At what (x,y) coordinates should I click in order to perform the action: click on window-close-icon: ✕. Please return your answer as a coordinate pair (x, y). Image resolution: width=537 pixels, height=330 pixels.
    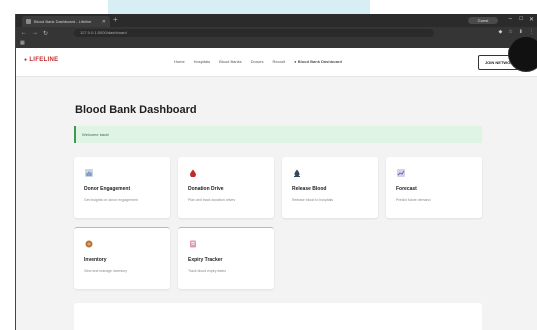
    Looking at the image, I should click on (531, 19).